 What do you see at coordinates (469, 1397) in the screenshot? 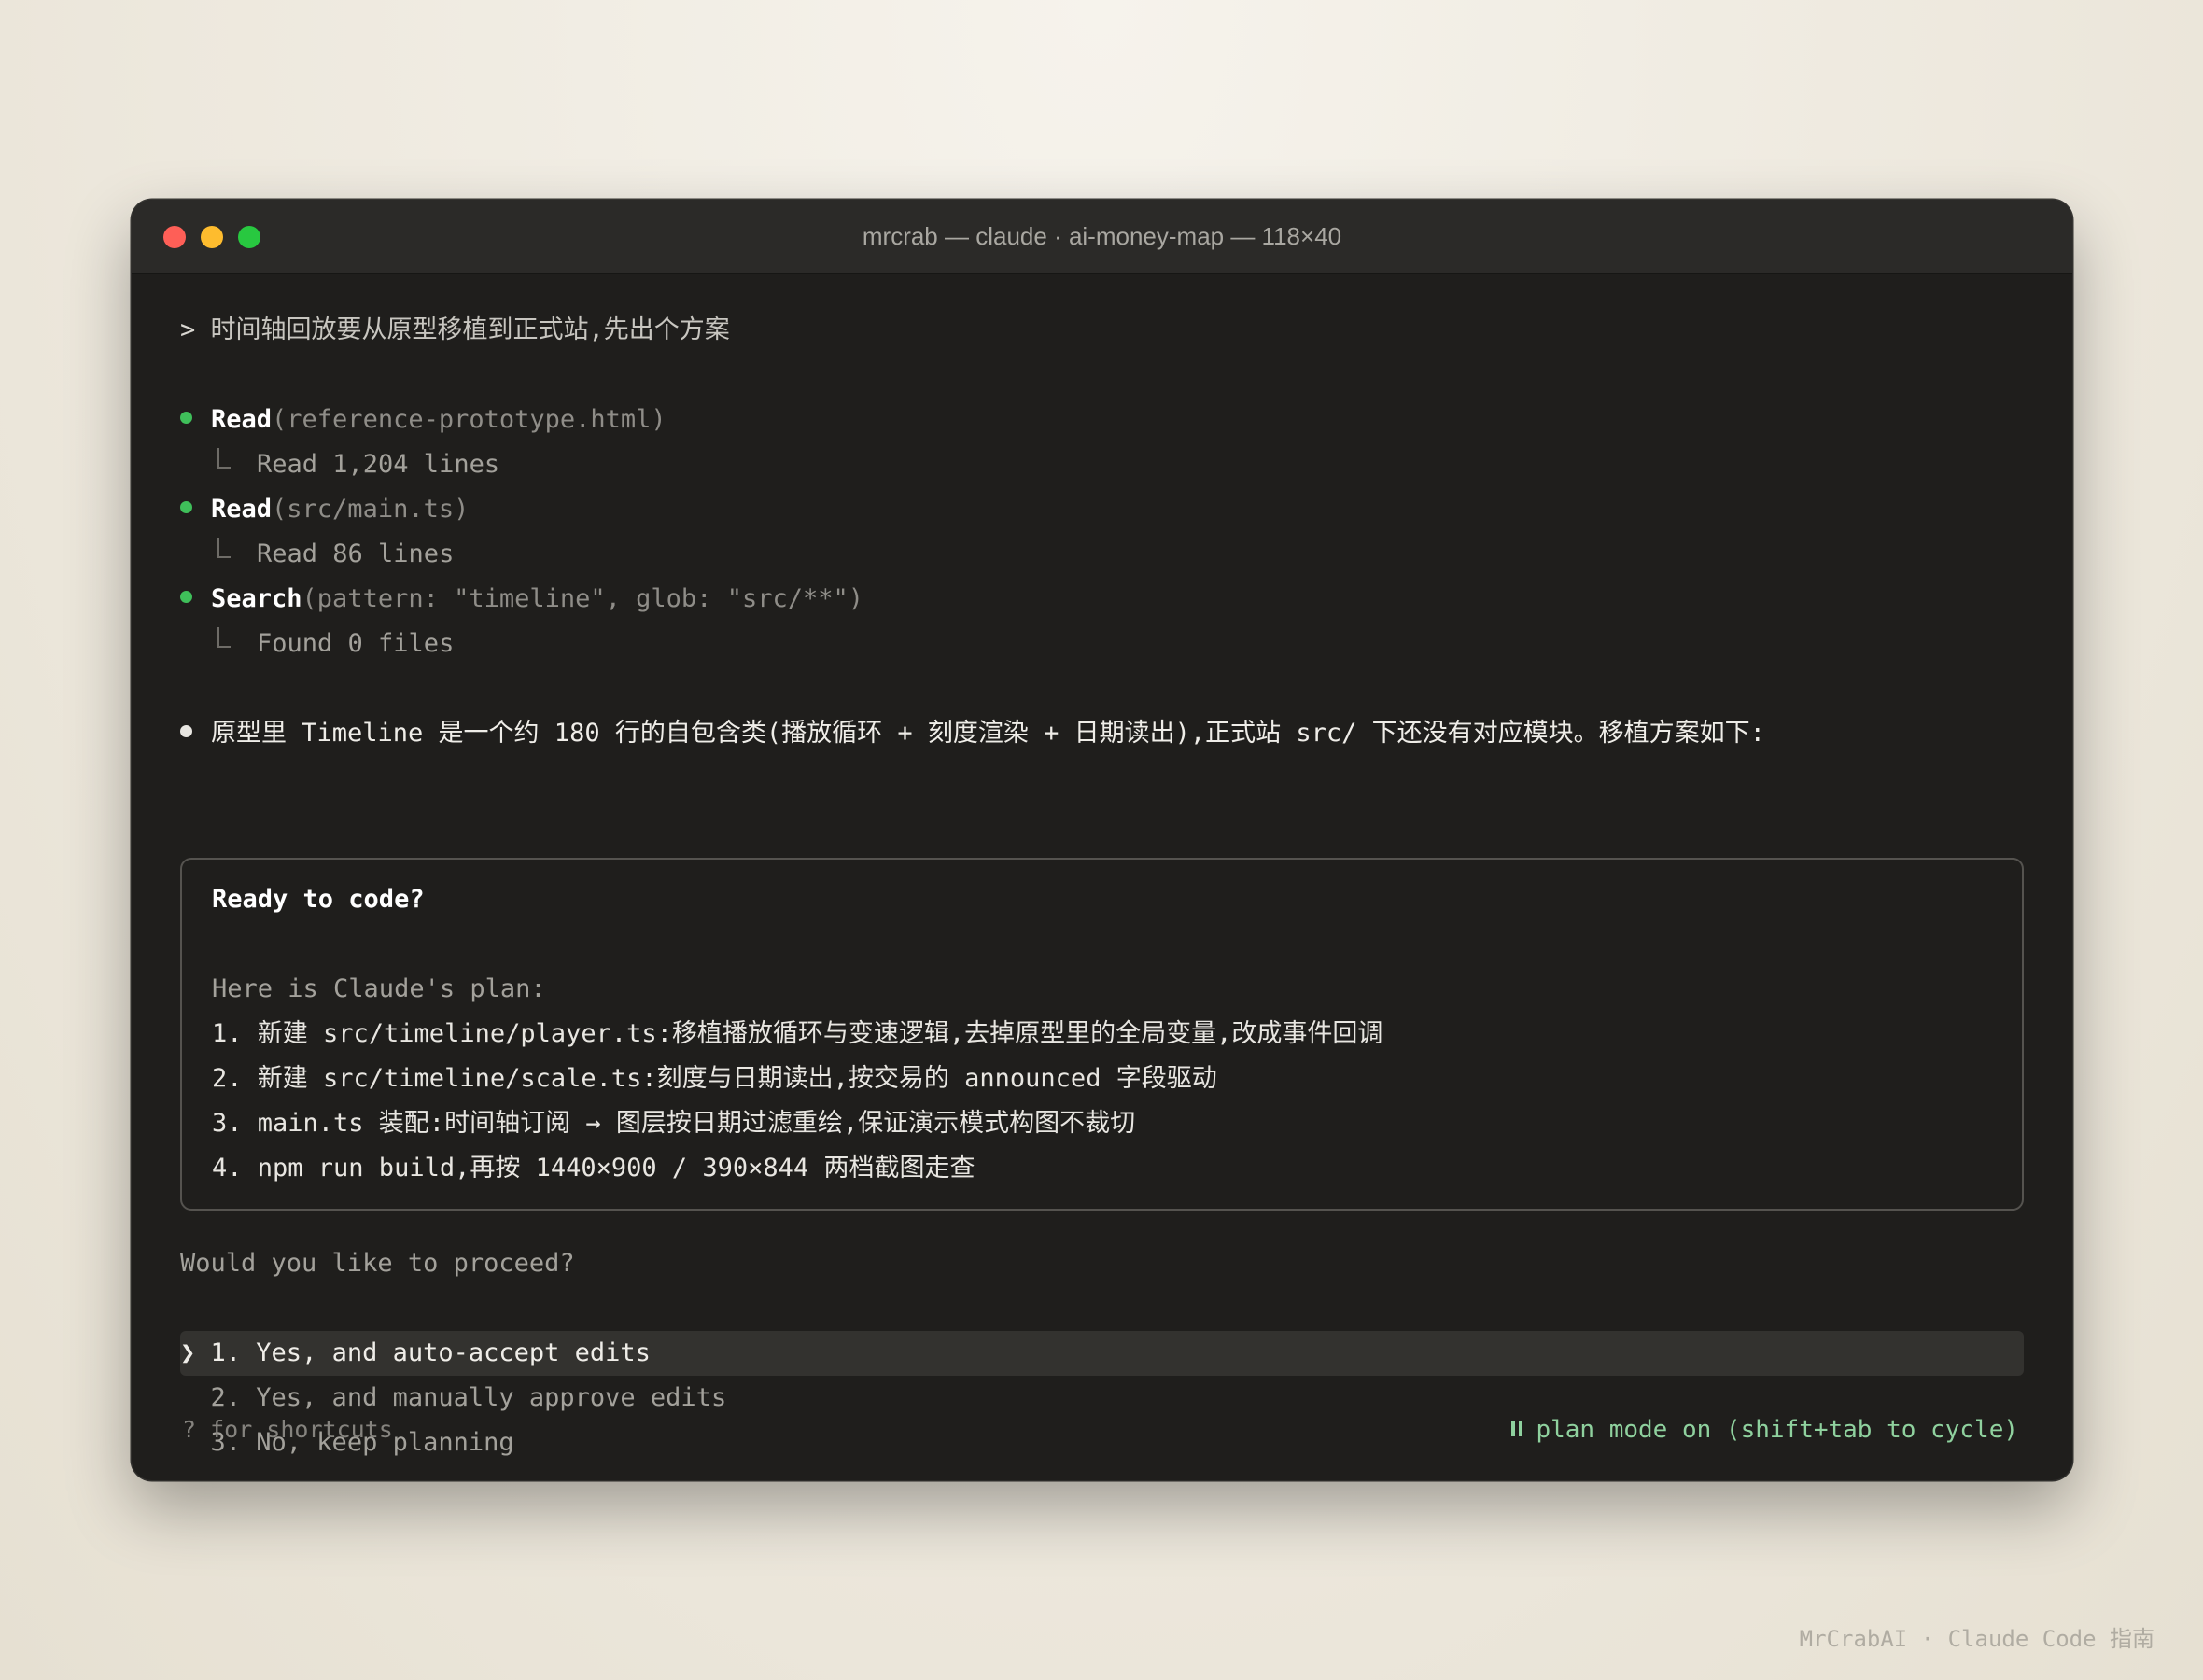
I see `option-label: 2. Yes, and manually approve edits` at bounding box center [469, 1397].